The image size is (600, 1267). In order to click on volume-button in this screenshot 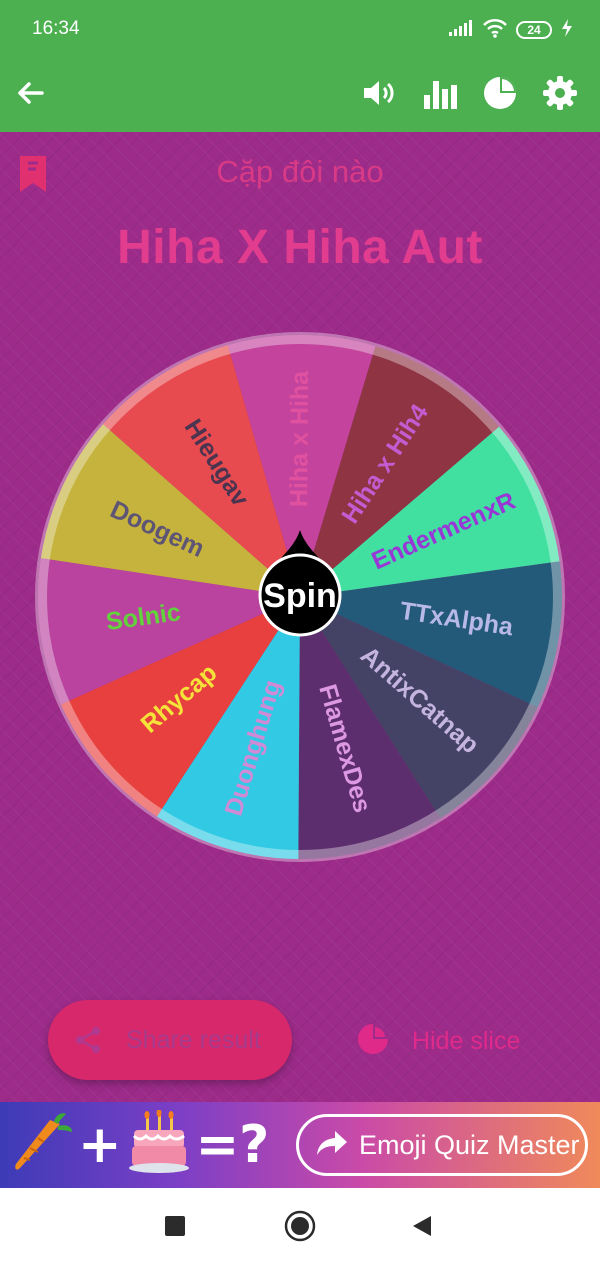, I will do `click(380, 95)`.